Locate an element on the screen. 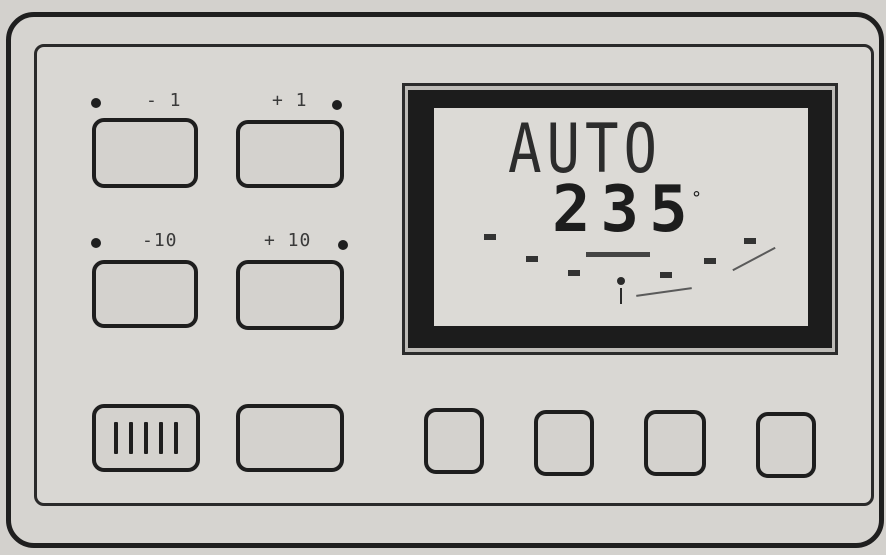 The width and height of the screenshot is (886, 555). minus-1-button is located at coordinates (145, 153).